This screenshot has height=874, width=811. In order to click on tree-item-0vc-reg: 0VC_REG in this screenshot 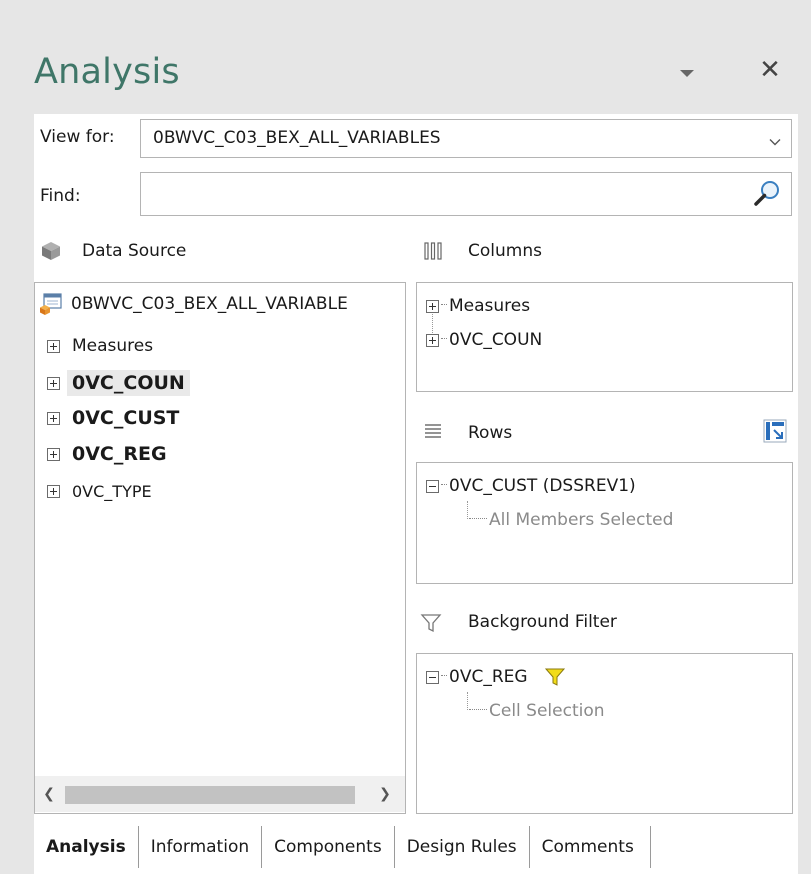, I will do `click(107, 454)`.